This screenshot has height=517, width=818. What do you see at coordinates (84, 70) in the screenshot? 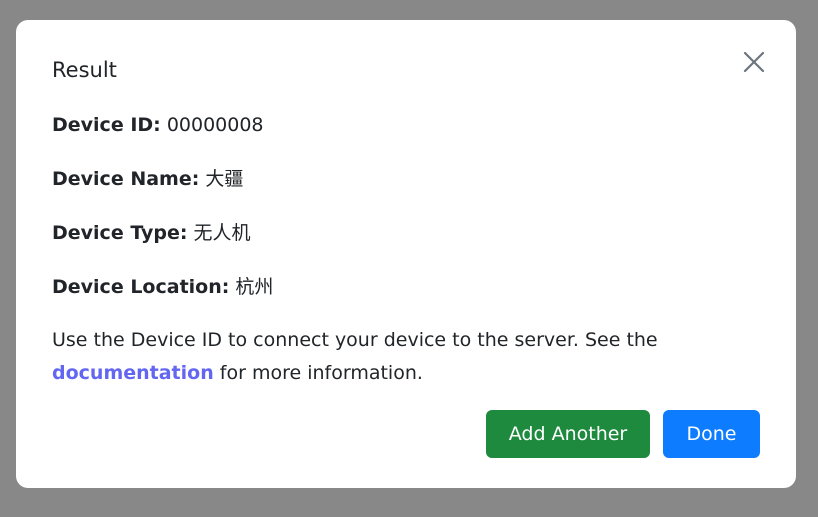
I see `dialog-title: Result` at bounding box center [84, 70].